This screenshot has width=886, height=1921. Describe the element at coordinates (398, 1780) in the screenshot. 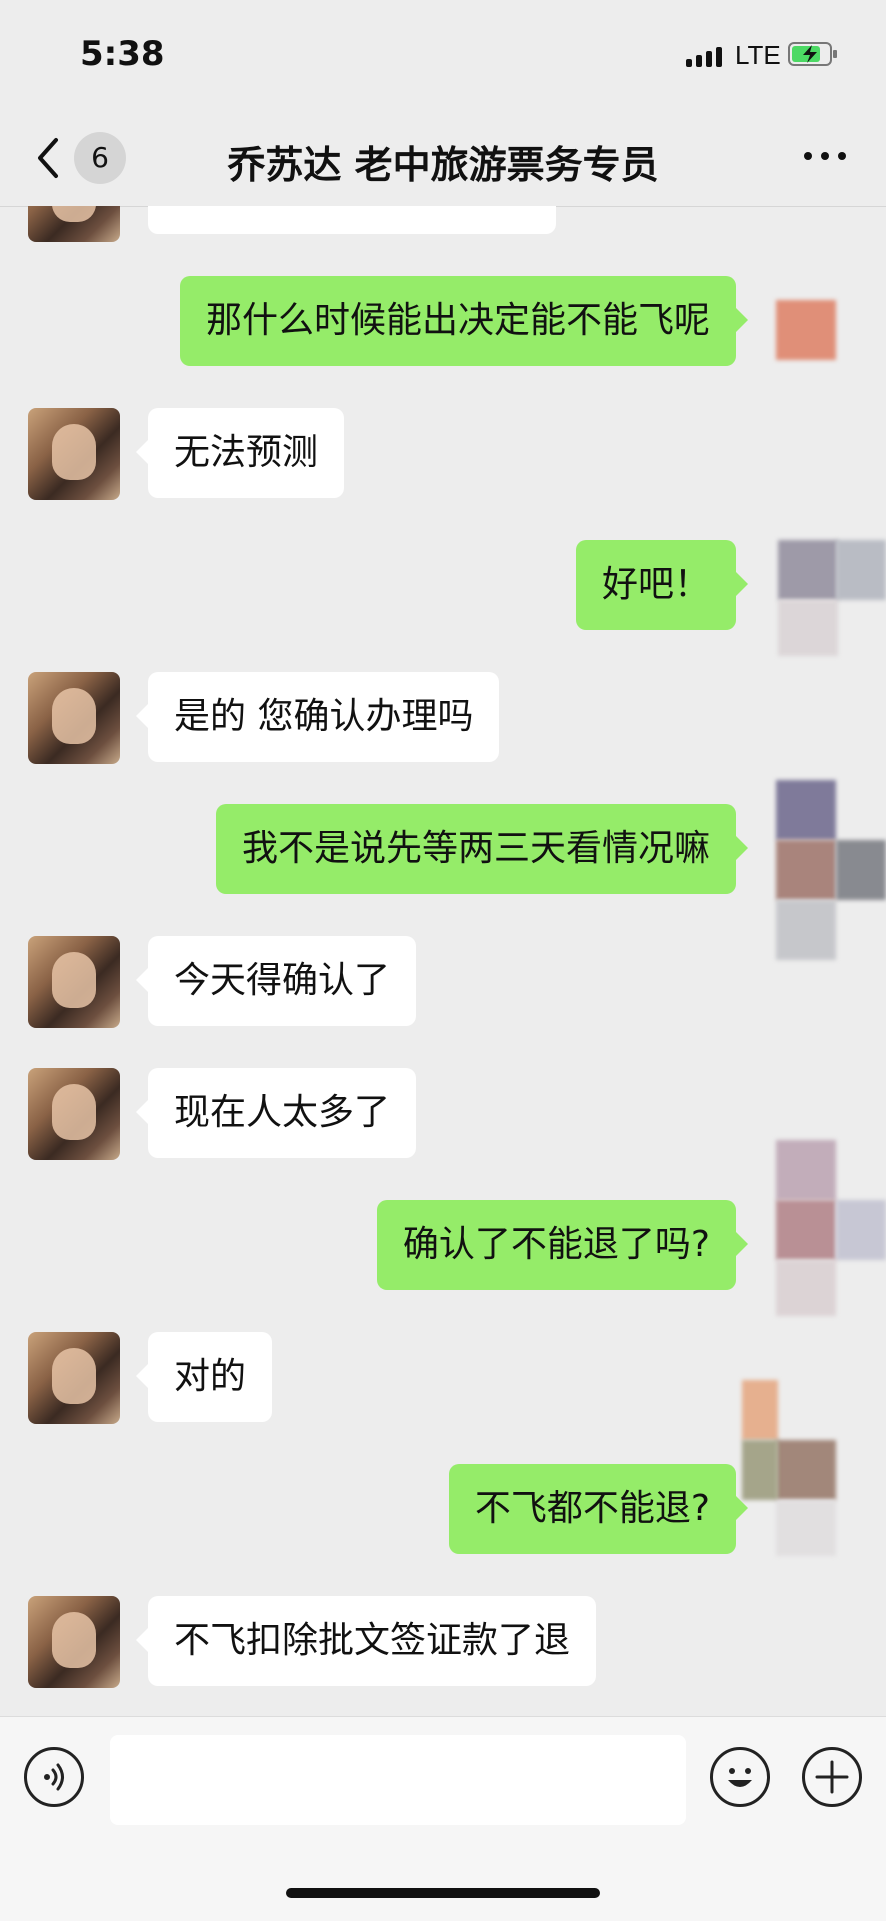

I see `message-input` at that location.